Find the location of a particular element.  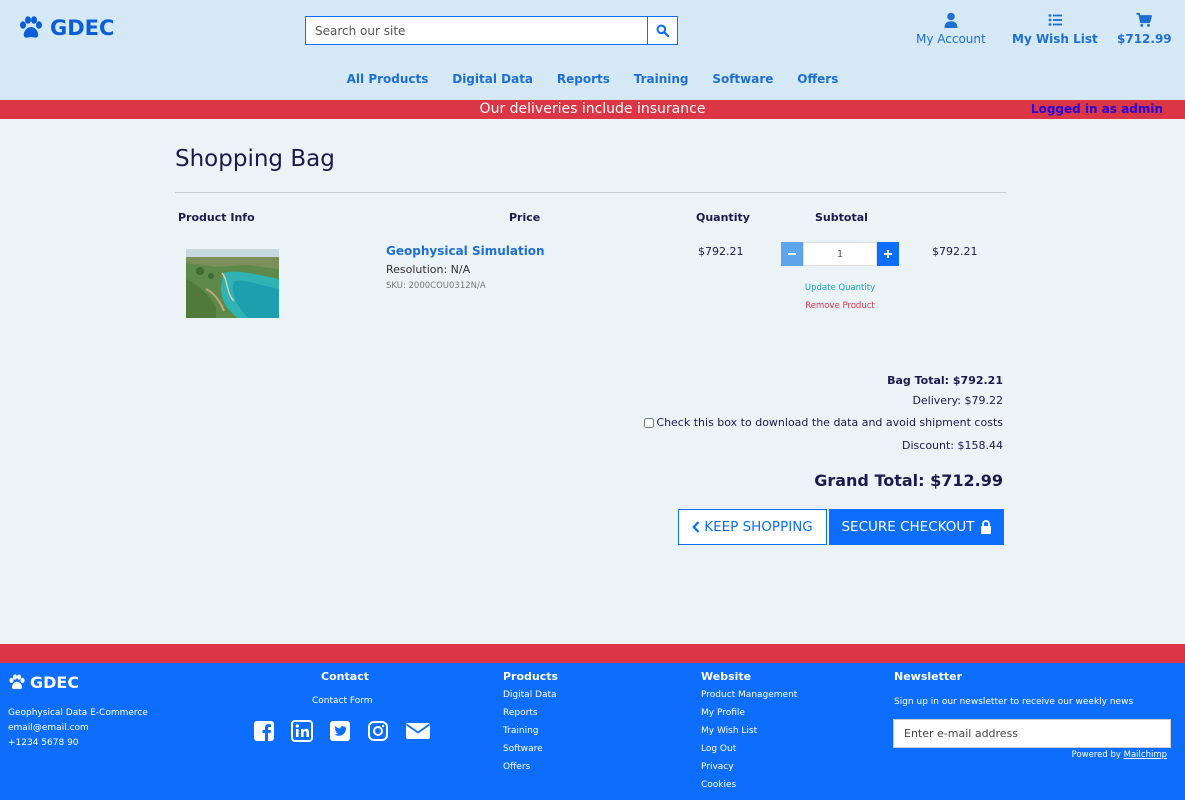

footer-contact-heading: Contact is located at coordinates (345, 676).